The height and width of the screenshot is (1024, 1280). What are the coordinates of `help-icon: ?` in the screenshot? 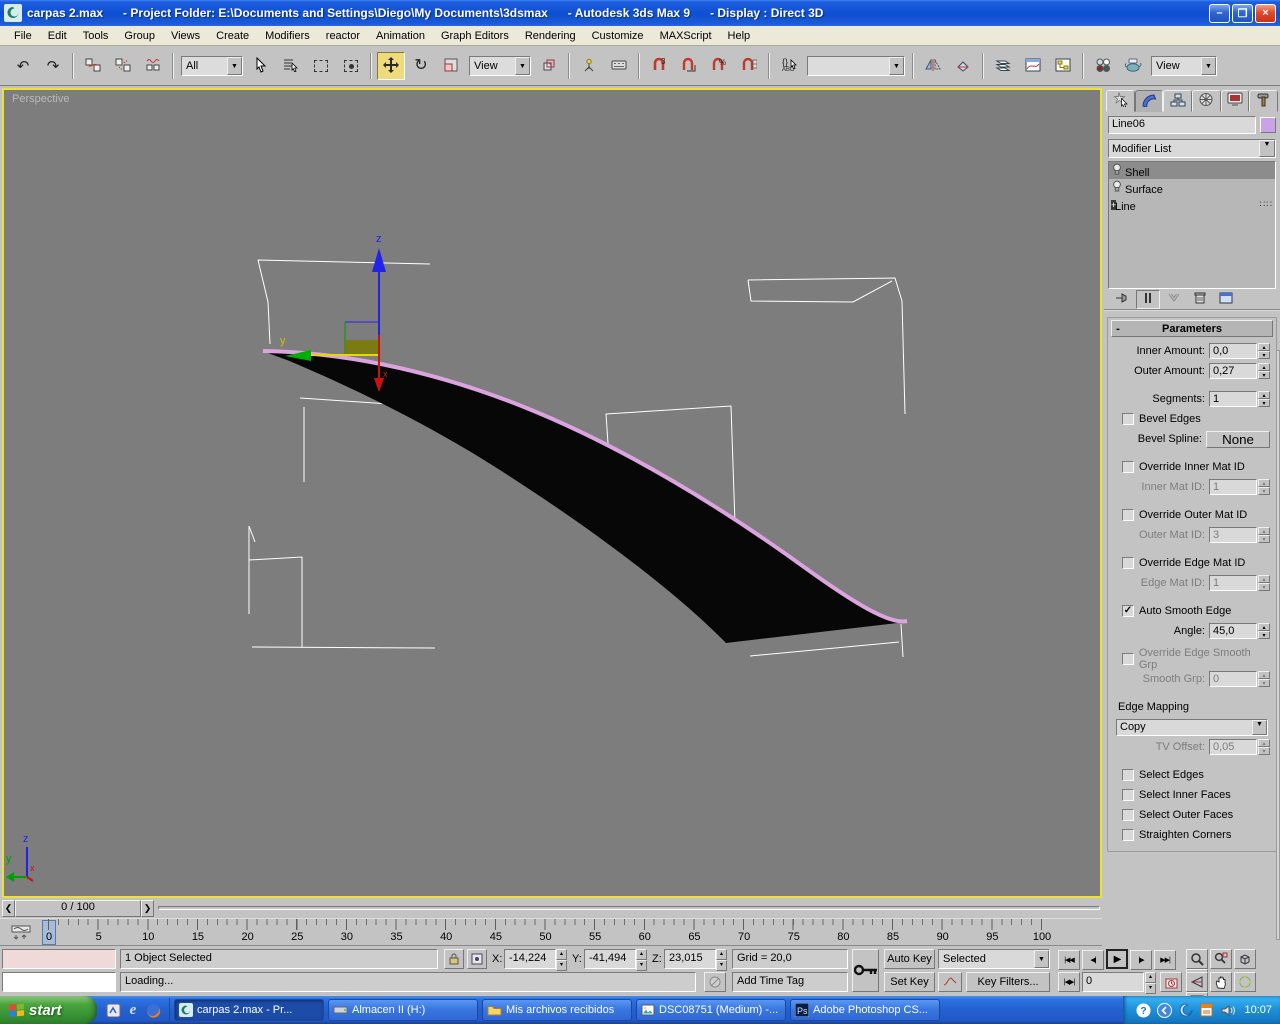 It's located at (1143, 1010).